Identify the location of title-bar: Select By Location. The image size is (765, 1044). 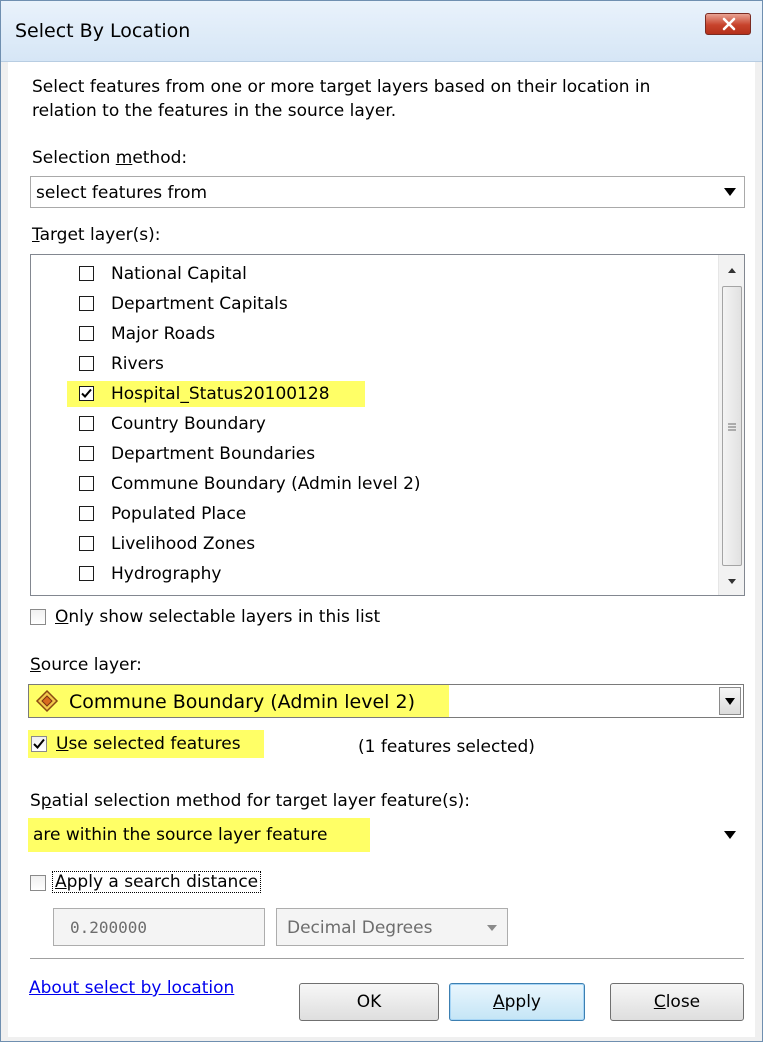
(381, 31).